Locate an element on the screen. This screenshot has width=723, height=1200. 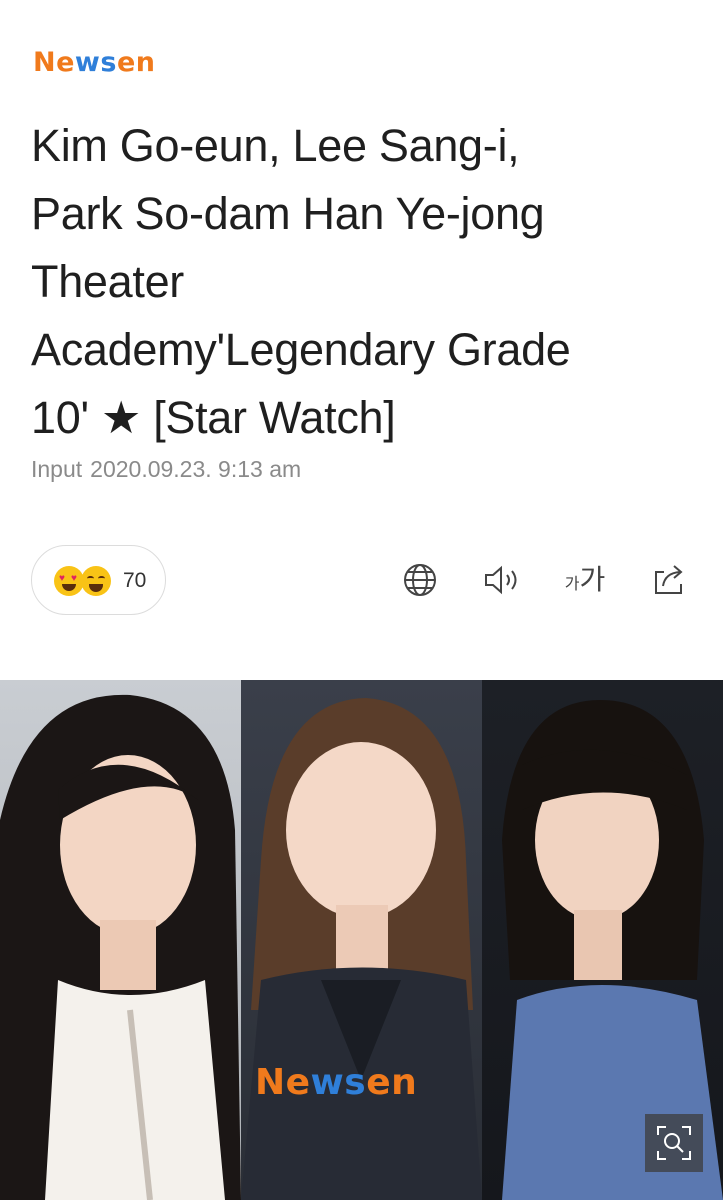
date-label: Input is located at coordinates (57, 469).